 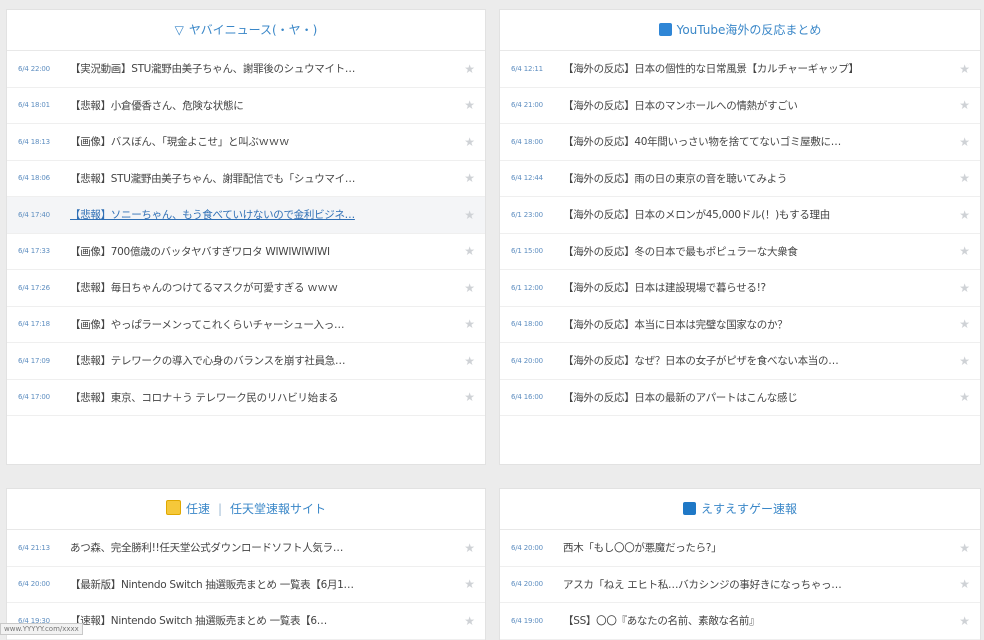 I want to click on article-time: 6/1 12:00, so click(x=527, y=287).